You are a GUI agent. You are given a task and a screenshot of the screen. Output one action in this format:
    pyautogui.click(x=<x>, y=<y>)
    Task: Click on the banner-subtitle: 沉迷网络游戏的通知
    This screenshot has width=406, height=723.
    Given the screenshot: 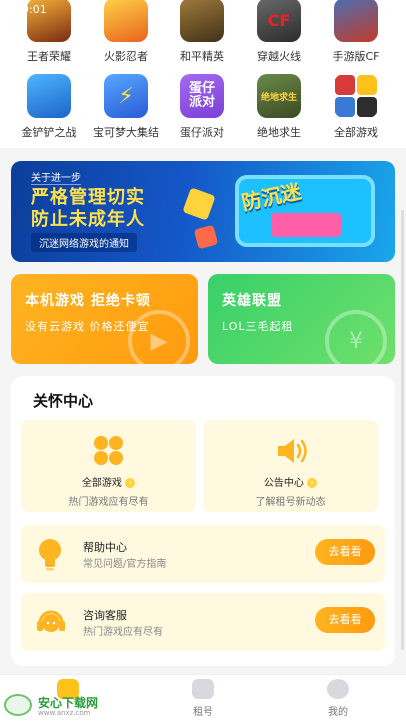 What is the action you would take?
    pyautogui.click(x=84, y=242)
    